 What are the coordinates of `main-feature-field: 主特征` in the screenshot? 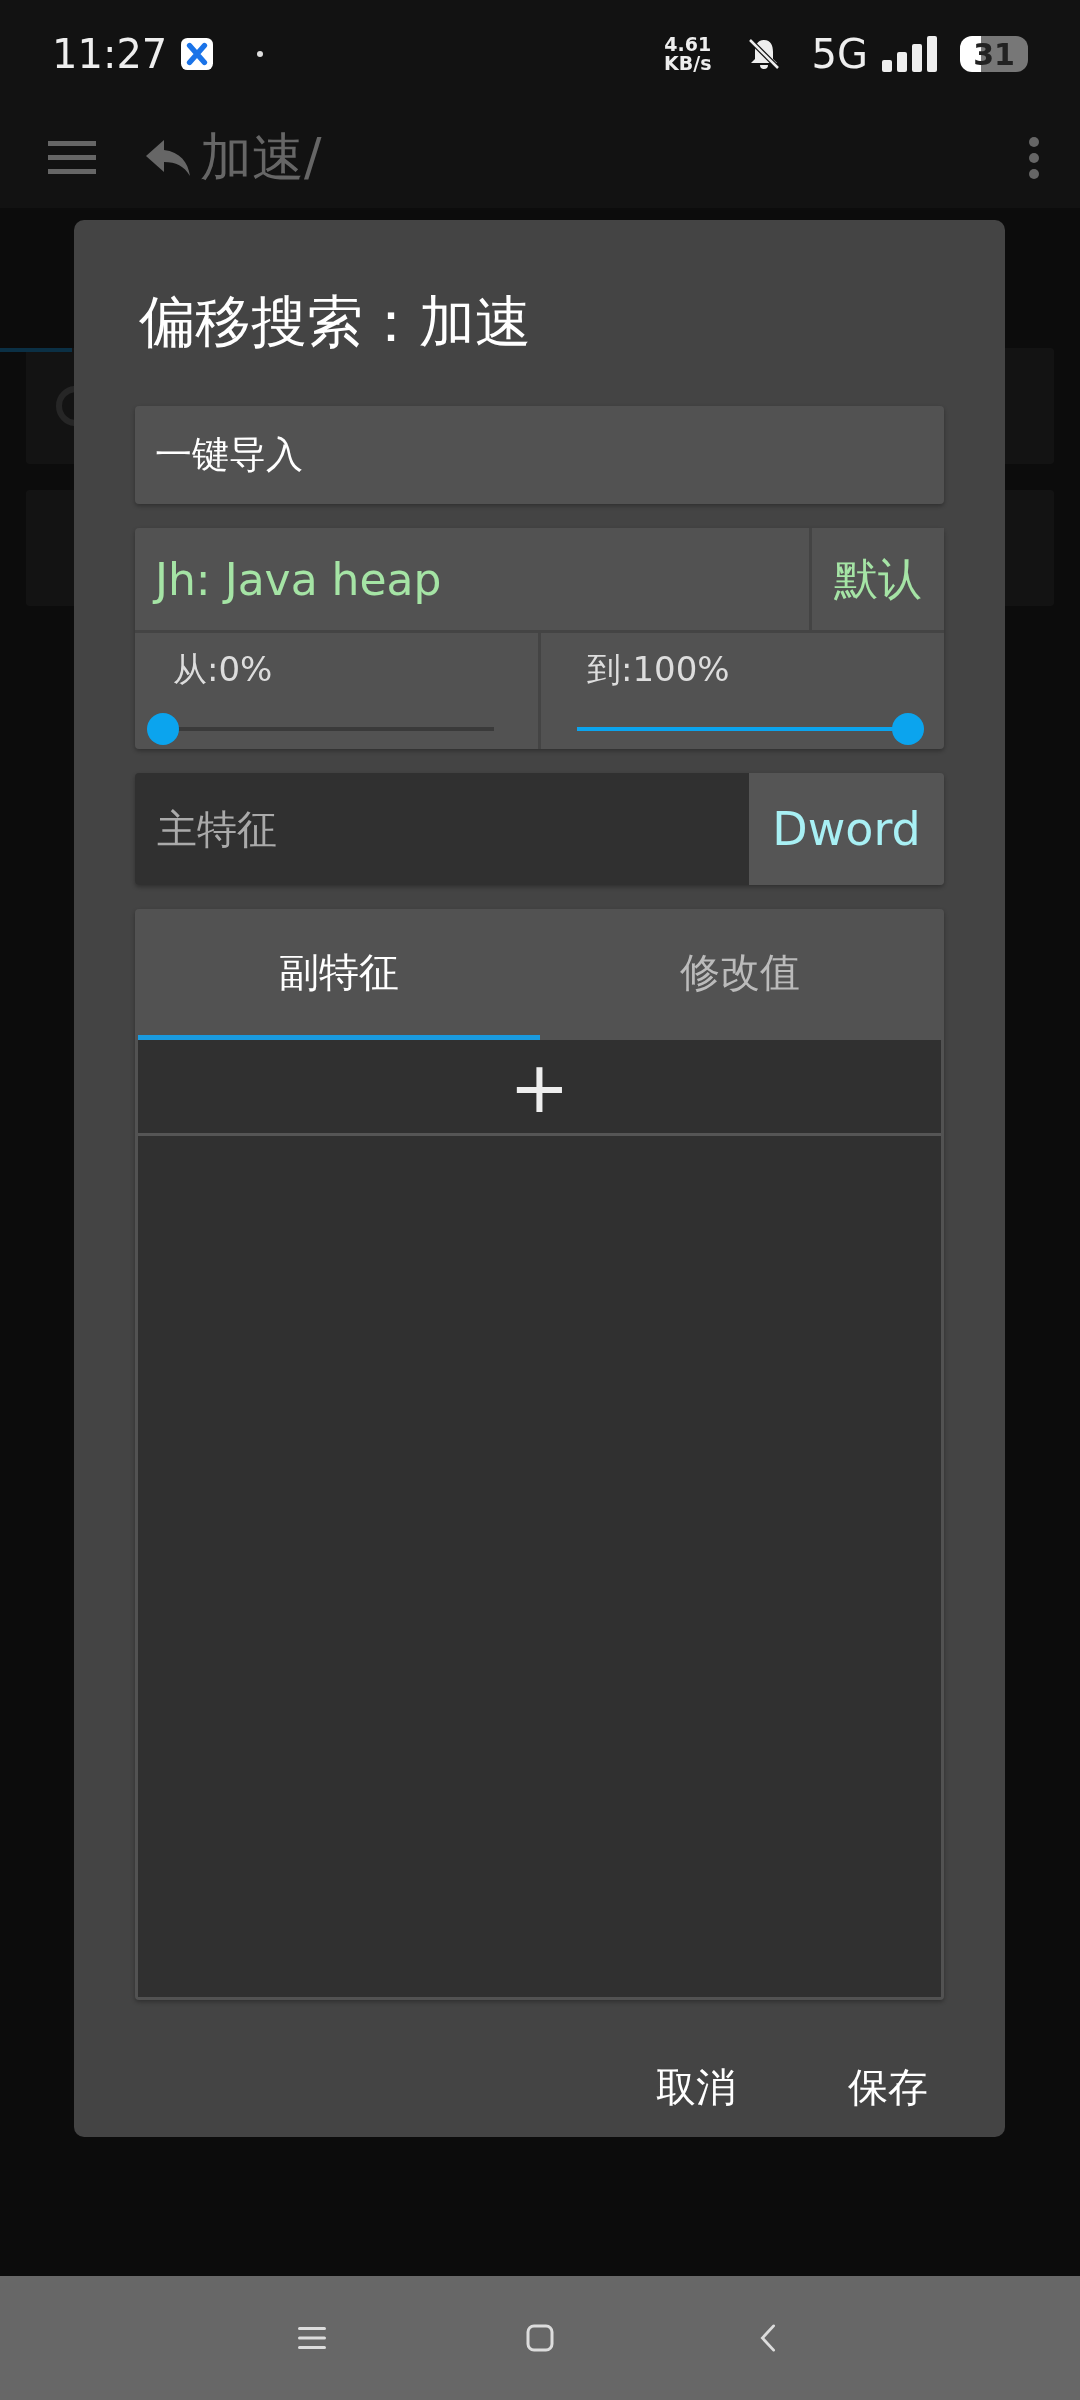 It's located at (442, 829).